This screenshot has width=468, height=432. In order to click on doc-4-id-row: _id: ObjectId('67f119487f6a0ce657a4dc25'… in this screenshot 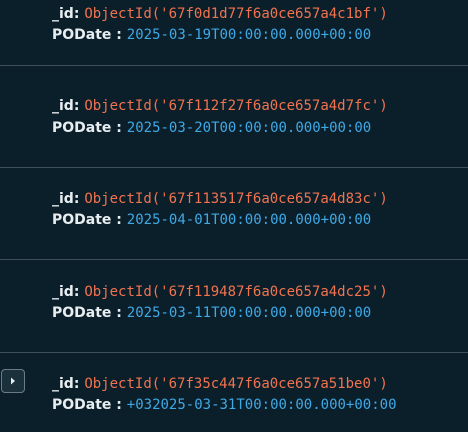, I will do `click(220, 292)`.